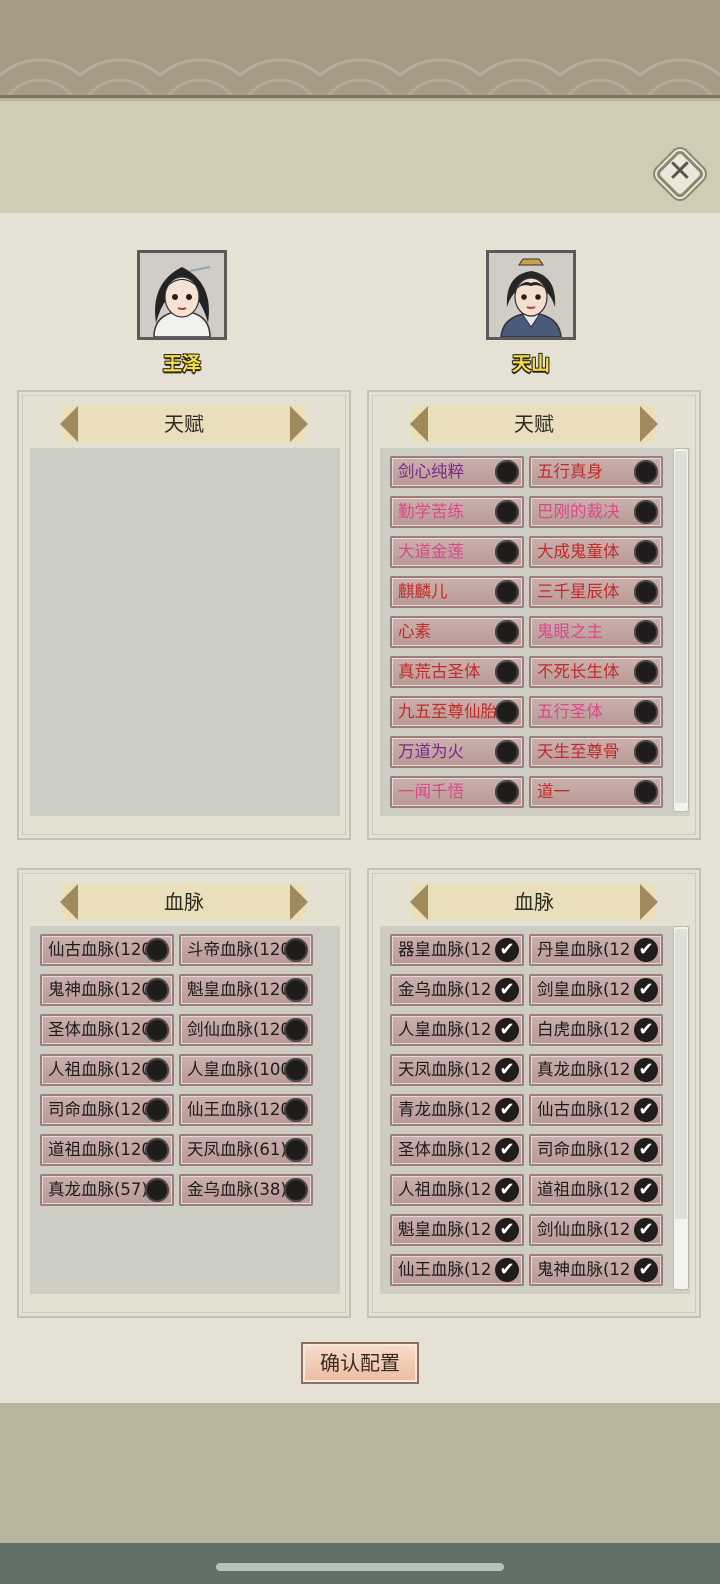  I want to click on bloodline-chip: 仙古血脉(120), so click(107, 950).